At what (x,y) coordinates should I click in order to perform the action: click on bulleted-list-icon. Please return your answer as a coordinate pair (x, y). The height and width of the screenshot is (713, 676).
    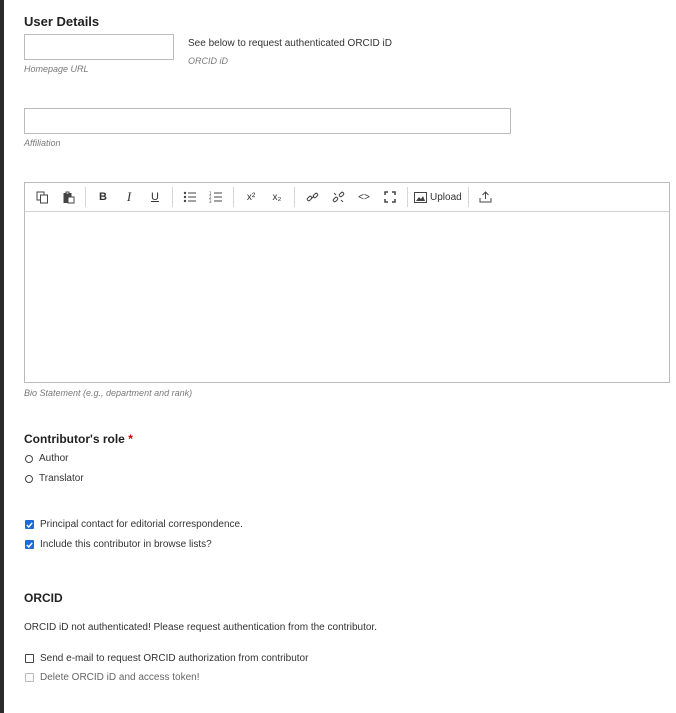
    Looking at the image, I should click on (190, 197).